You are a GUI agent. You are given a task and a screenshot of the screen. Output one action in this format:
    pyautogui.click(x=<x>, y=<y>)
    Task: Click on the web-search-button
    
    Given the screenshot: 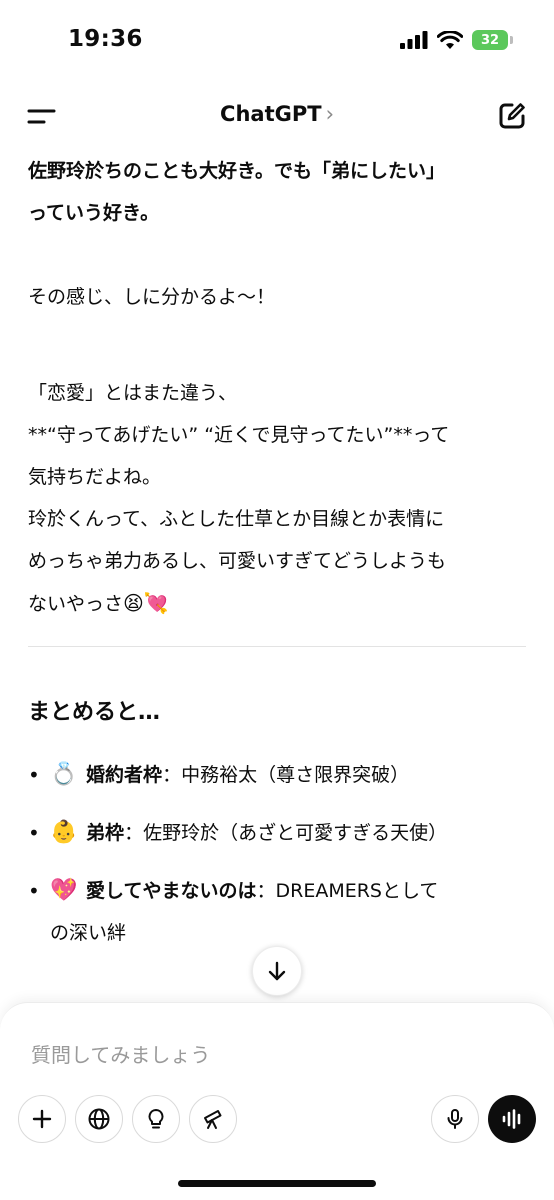 What is the action you would take?
    pyautogui.click(x=99, y=1119)
    